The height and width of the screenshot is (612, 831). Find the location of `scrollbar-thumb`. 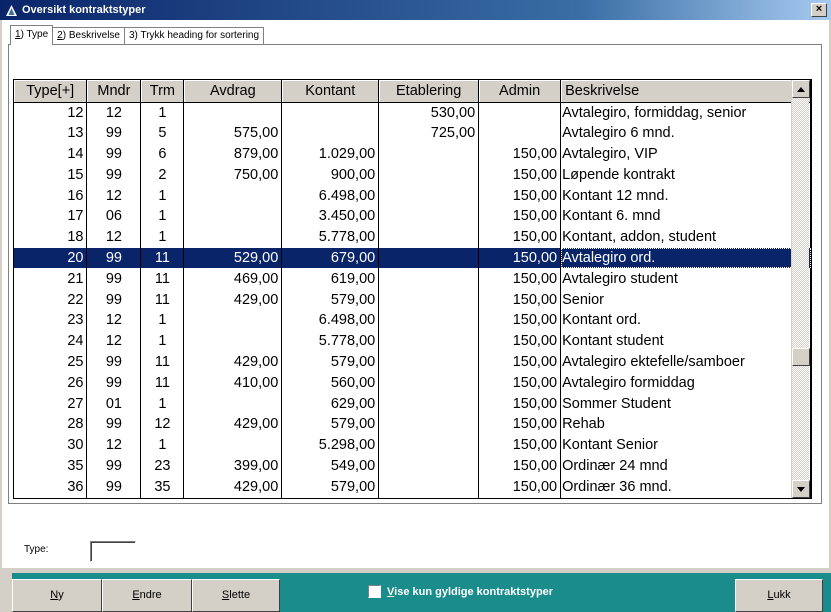

scrollbar-thumb is located at coordinates (801, 357).